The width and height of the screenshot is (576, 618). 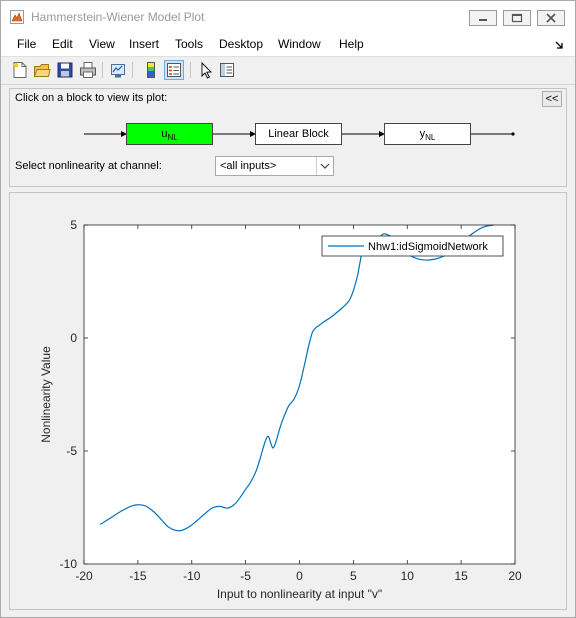 What do you see at coordinates (299, 576) in the screenshot?
I see `x-tick-label: 0` at bounding box center [299, 576].